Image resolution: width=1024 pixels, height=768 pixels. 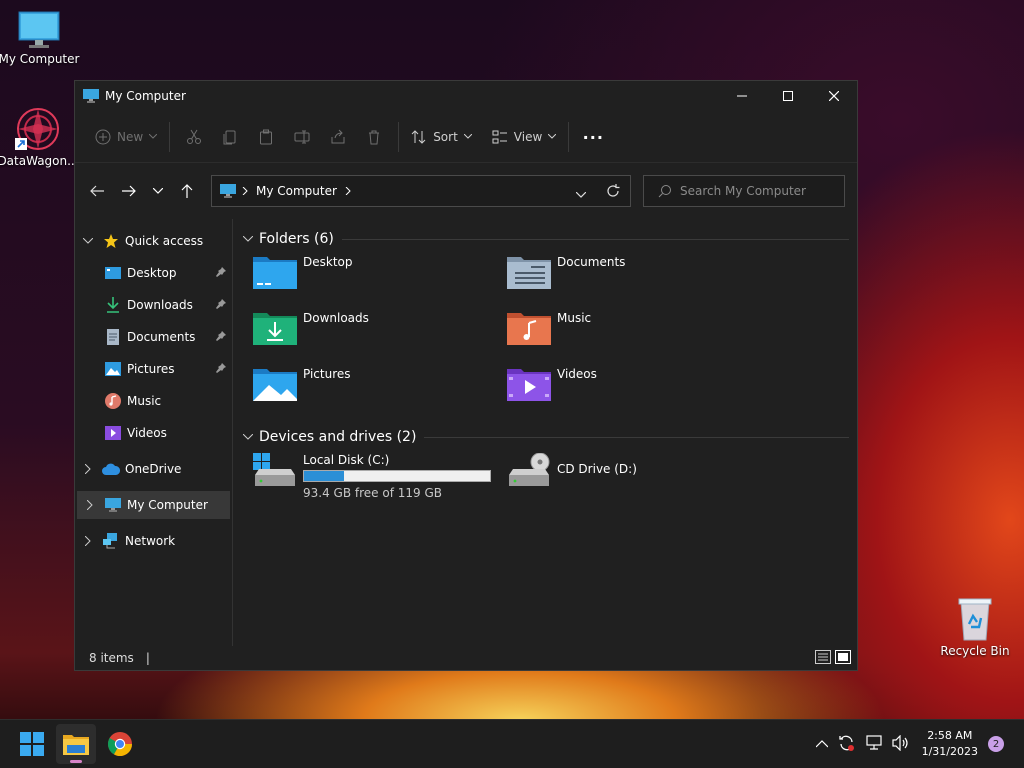 I want to click on notification-badge: 2, so click(x=996, y=744).